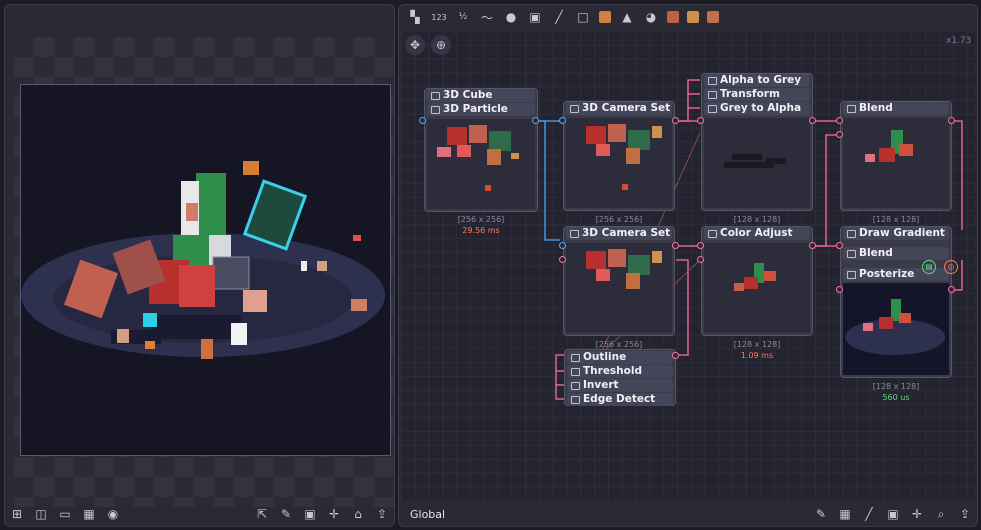 This screenshot has height=530, width=981. What do you see at coordinates (481, 109) in the screenshot?
I see `node-title: 3D Particle` at bounding box center [481, 109].